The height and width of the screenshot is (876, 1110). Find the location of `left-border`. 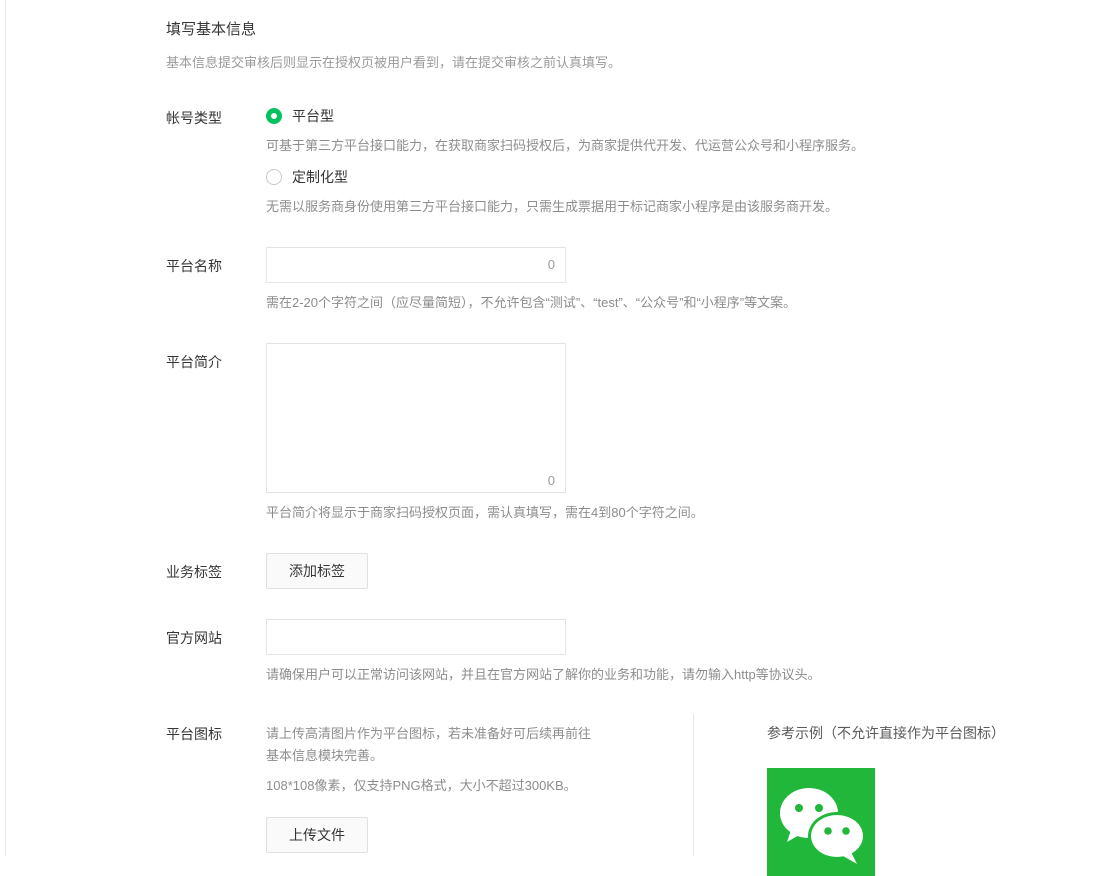

left-border is located at coordinates (5, 428).